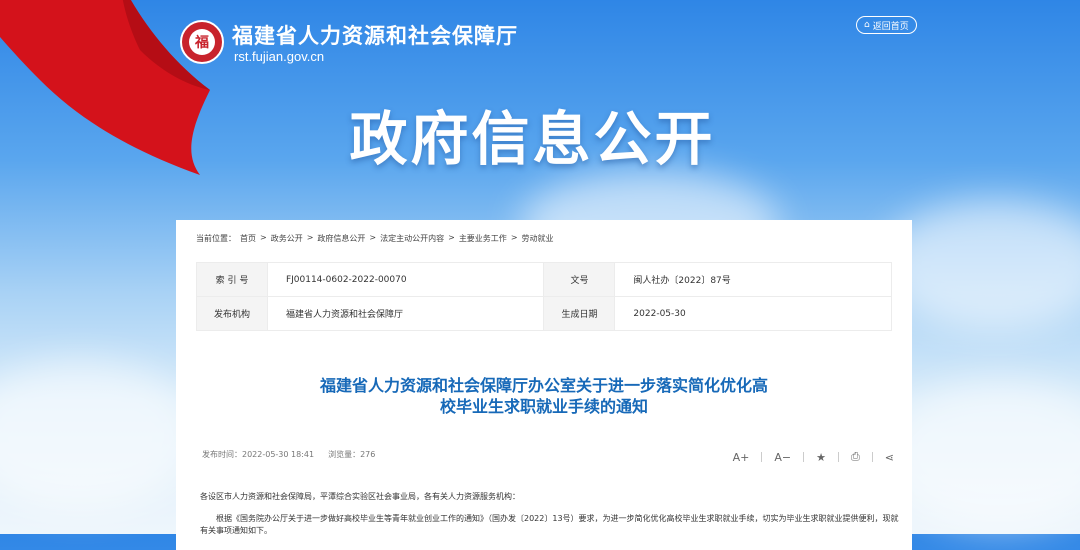 The width and height of the screenshot is (1080, 550). Describe the element at coordinates (100, 435) in the screenshot. I see `cloud-decoration` at that location.